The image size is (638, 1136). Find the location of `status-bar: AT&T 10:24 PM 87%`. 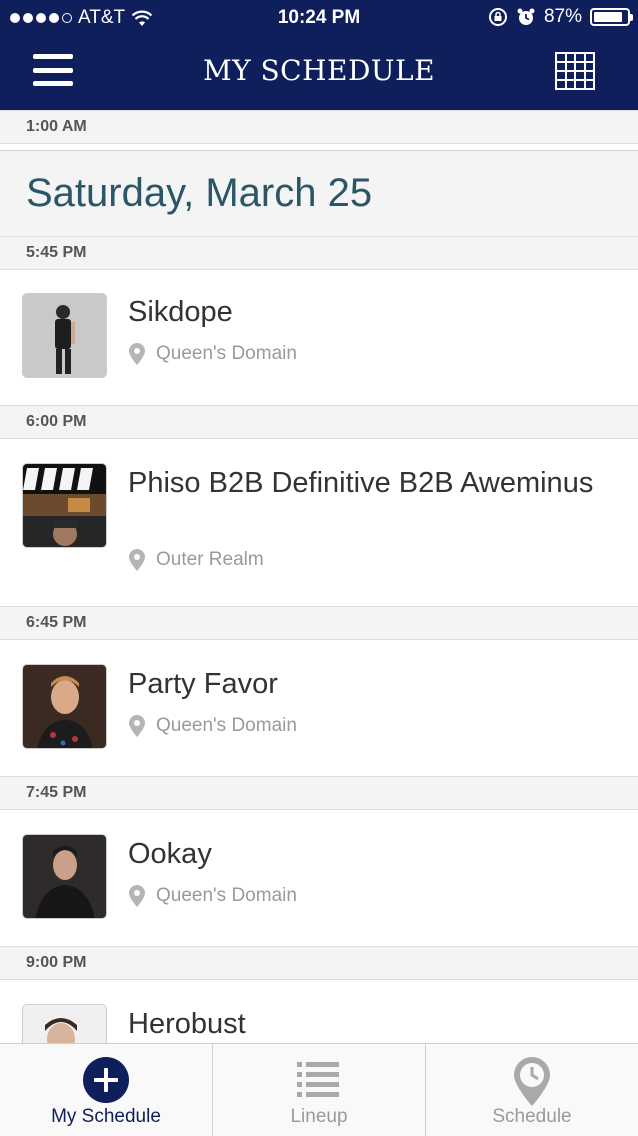

status-bar: AT&T 10:24 PM 87% is located at coordinates (319, 18).